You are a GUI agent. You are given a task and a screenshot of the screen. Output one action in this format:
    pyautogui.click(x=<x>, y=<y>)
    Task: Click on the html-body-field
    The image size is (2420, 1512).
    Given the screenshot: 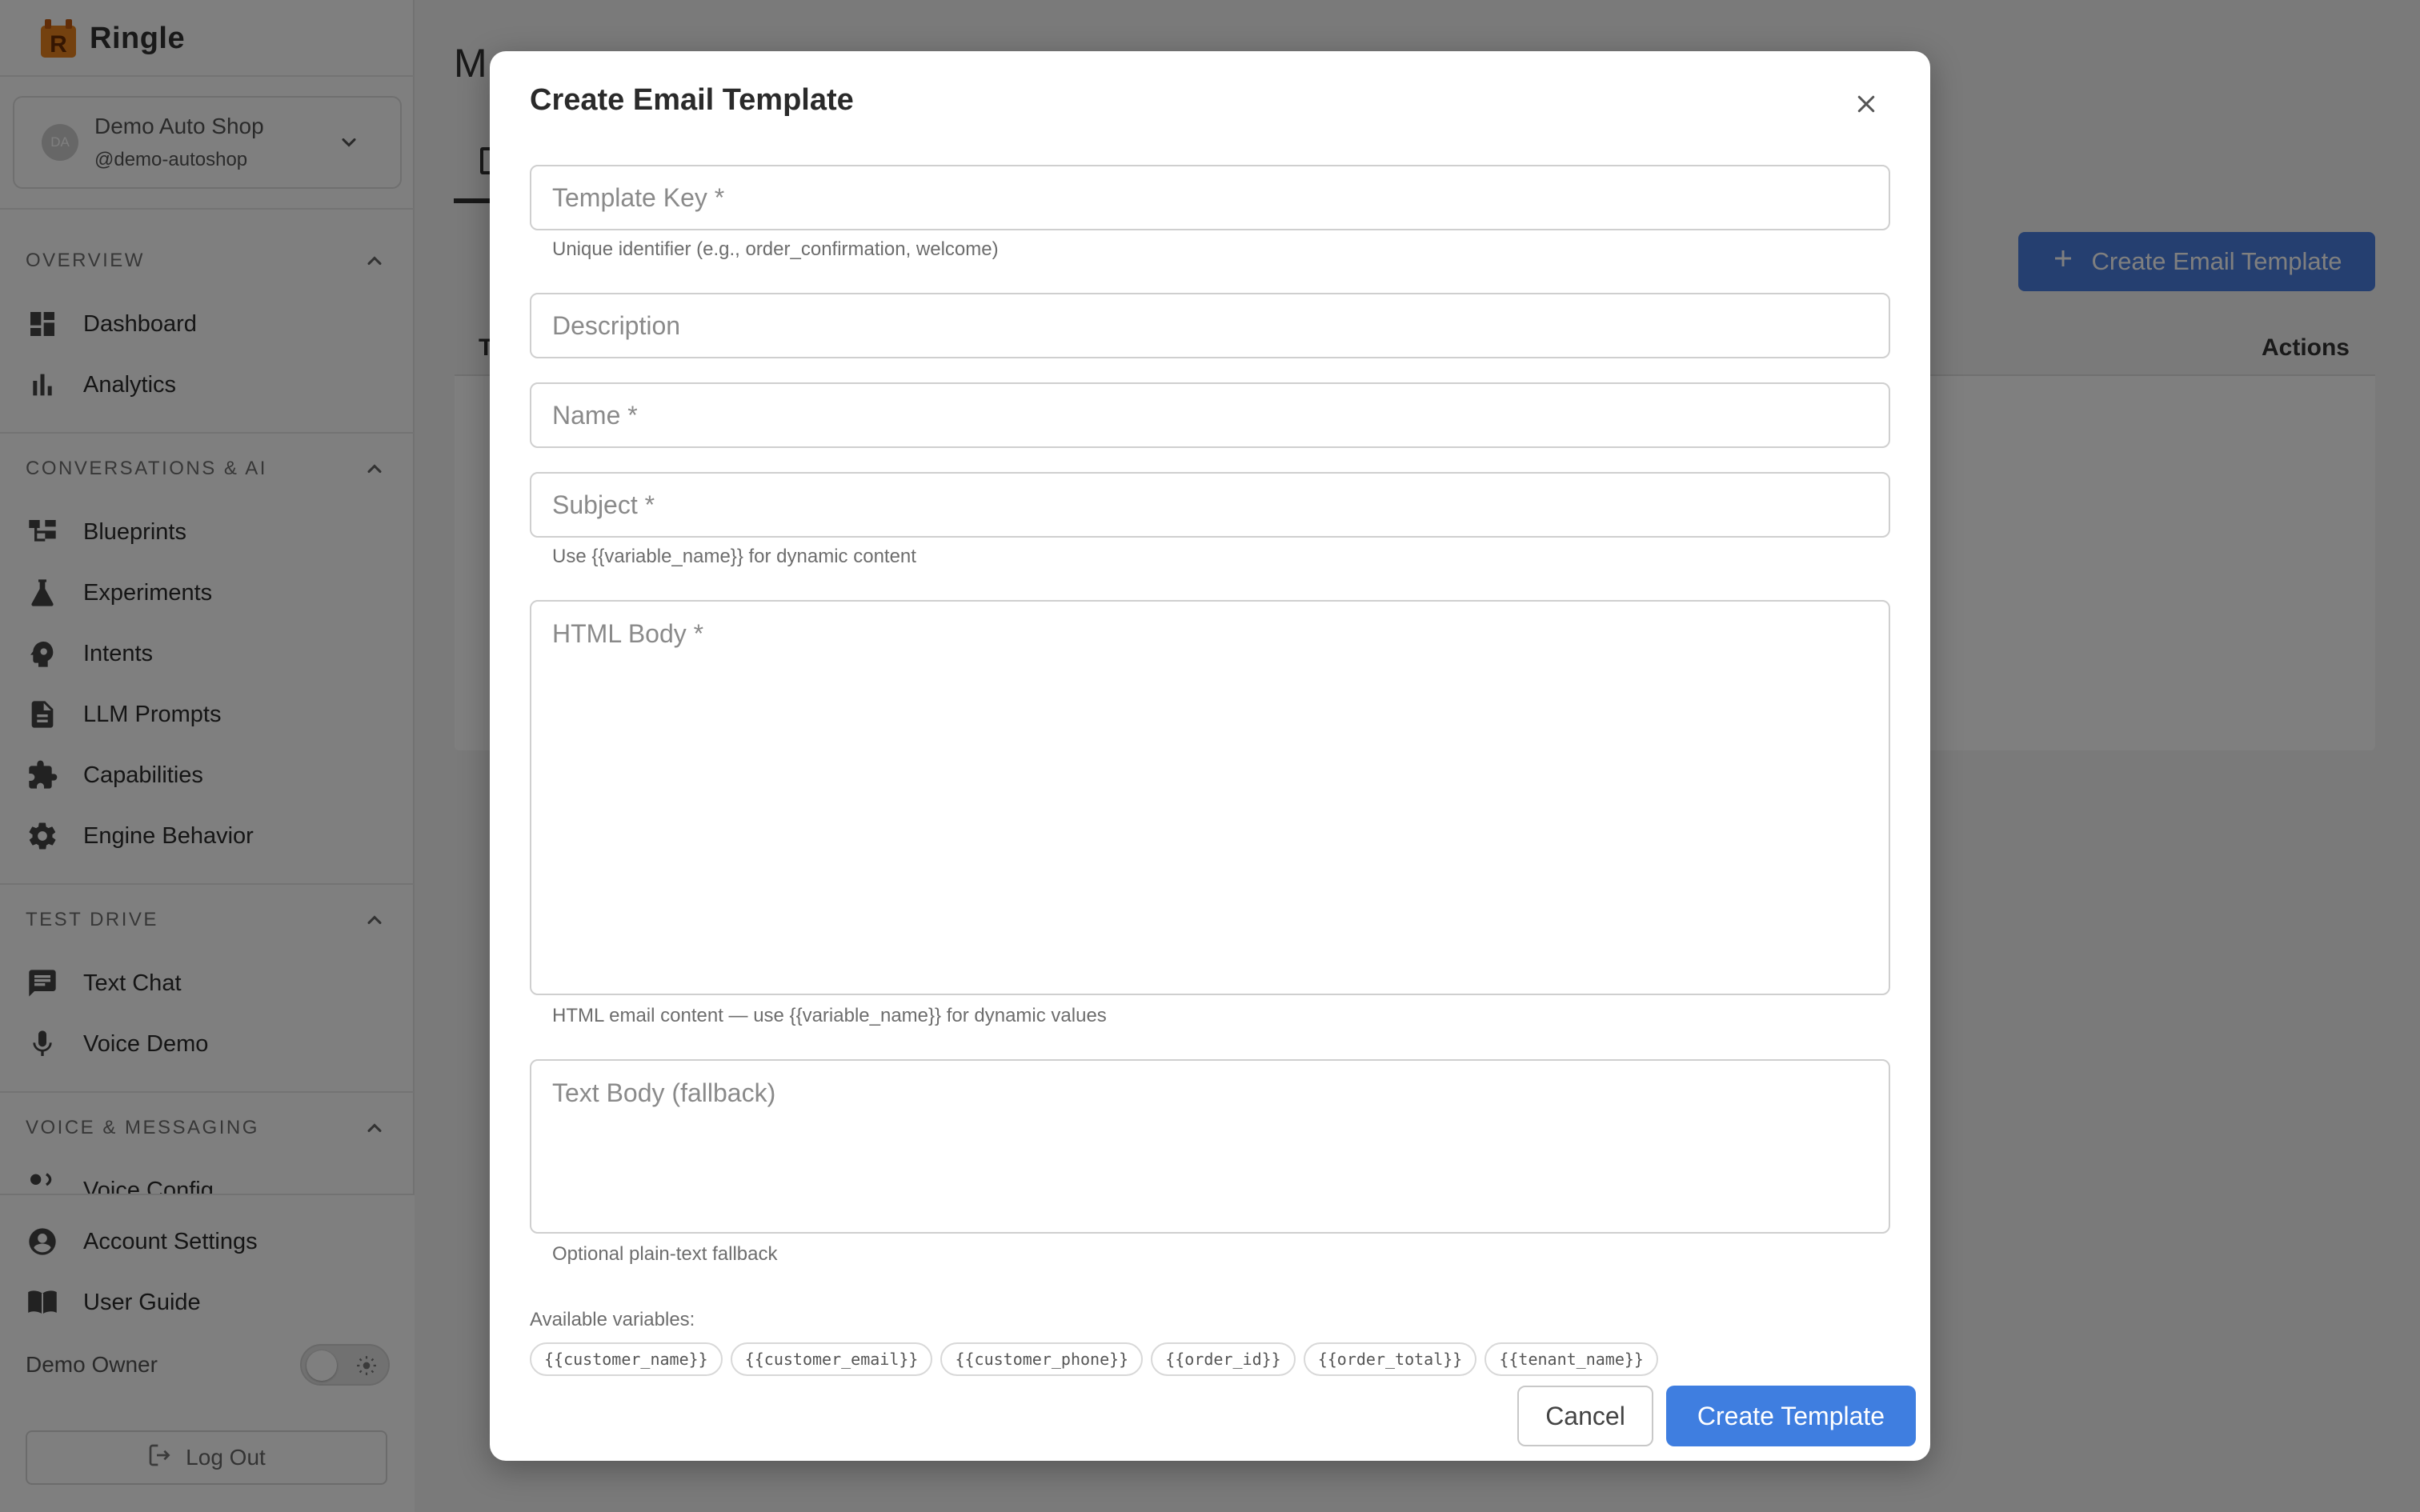 What is the action you would take?
    pyautogui.click(x=1210, y=797)
    